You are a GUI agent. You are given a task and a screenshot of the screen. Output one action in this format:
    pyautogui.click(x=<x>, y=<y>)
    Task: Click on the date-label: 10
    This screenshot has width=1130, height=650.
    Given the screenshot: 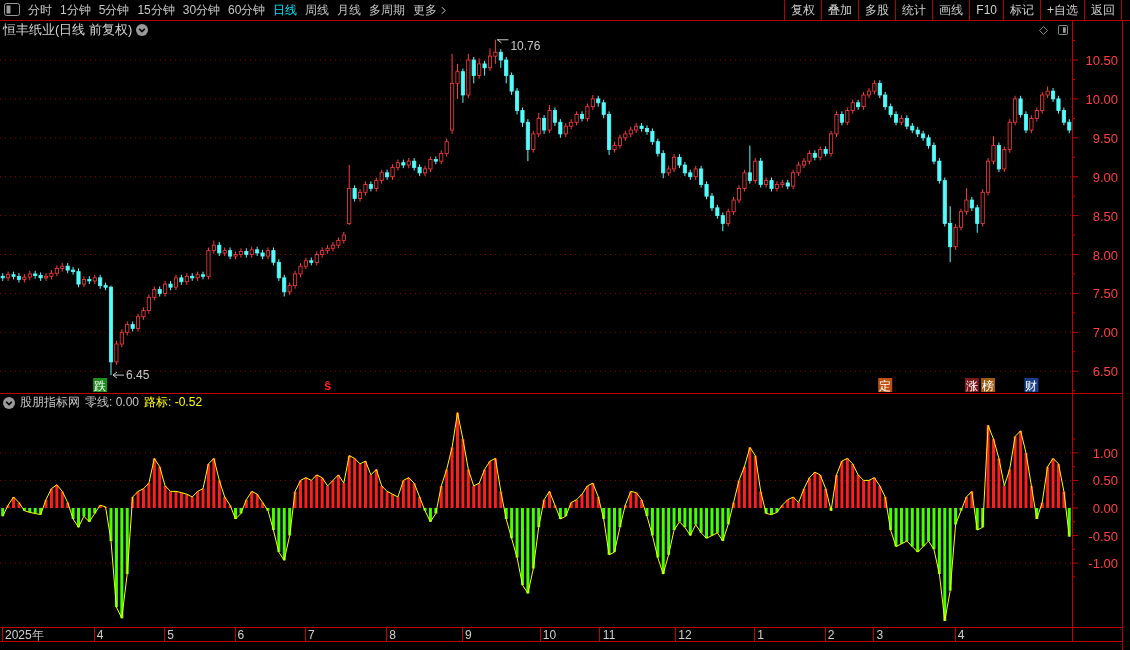 What is the action you would take?
    pyautogui.click(x=549, y=635)
    